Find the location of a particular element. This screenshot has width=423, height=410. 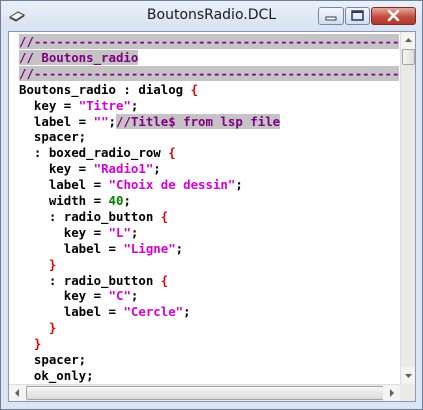

close-icon is located at coordinates (393, 15).